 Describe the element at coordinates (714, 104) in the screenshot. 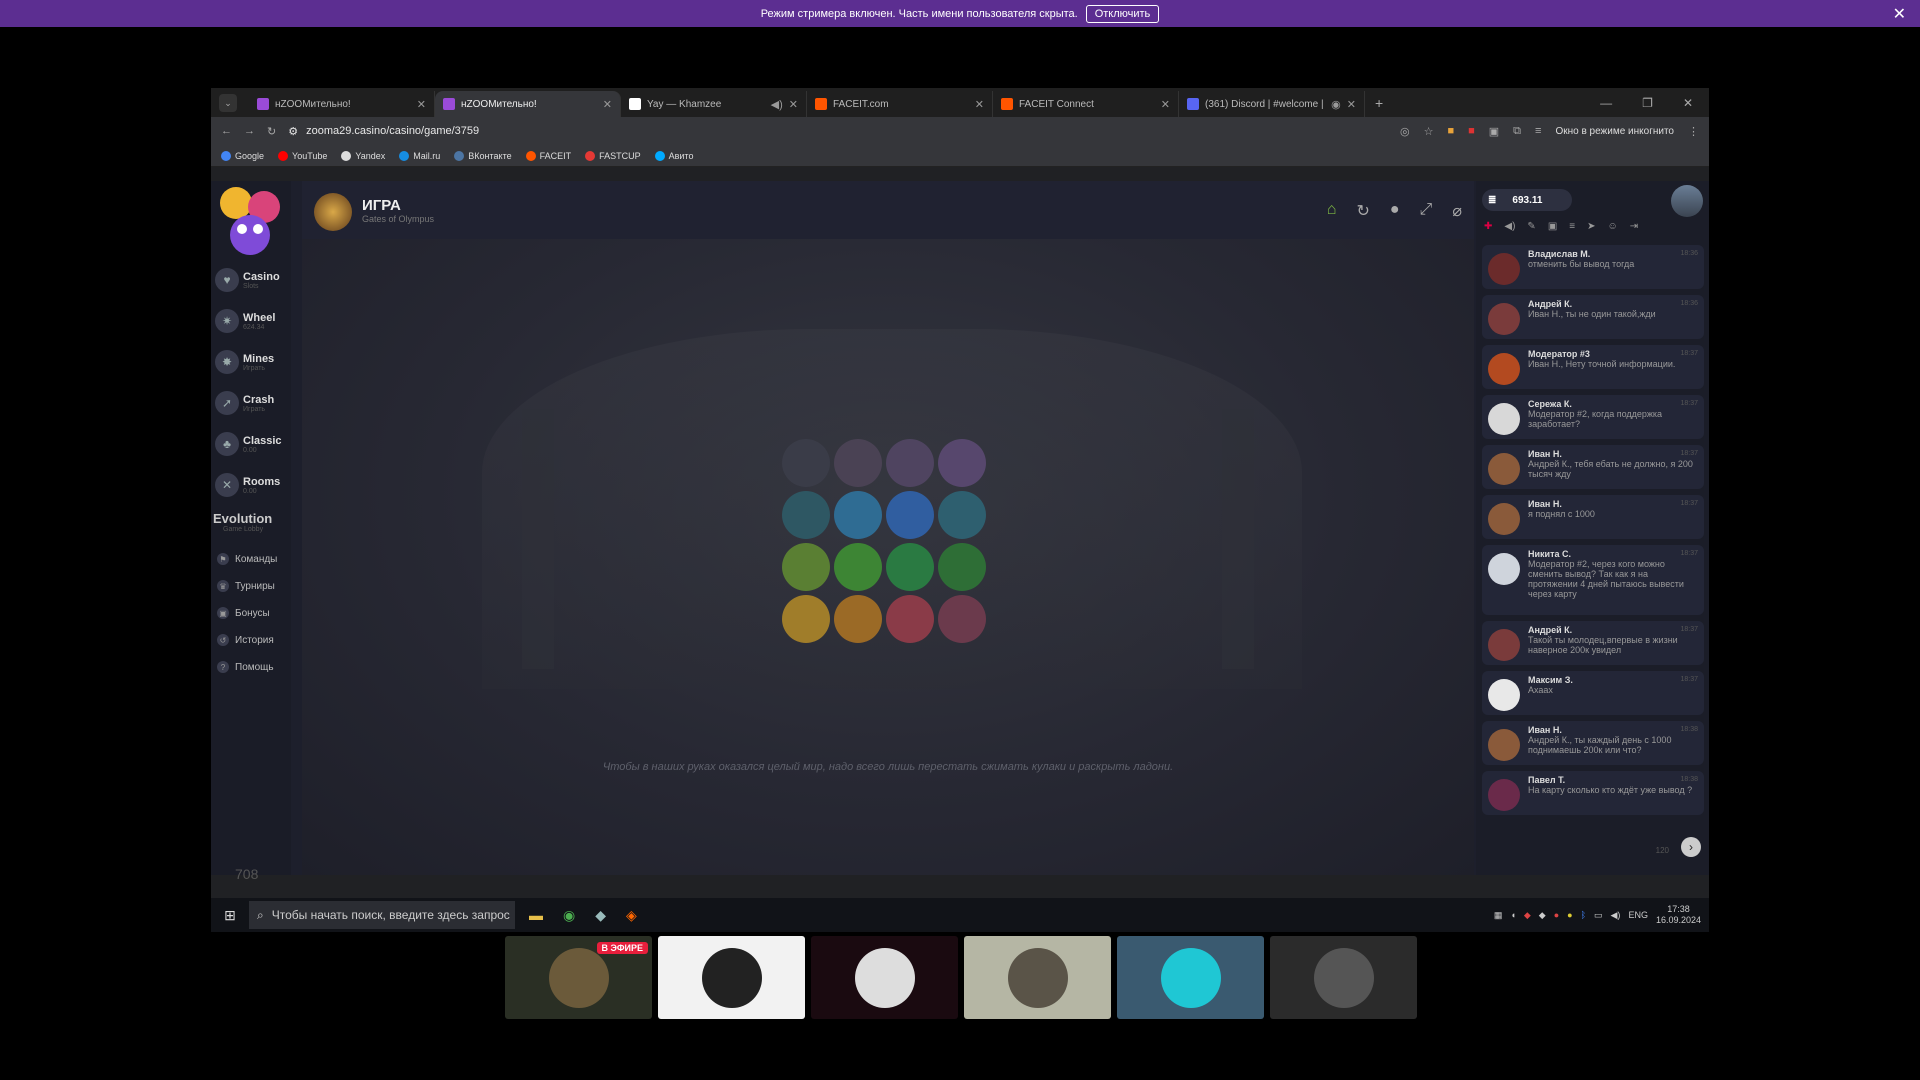

I see `tab-3: Yay — Khamzee ◀) ✕` at that location.